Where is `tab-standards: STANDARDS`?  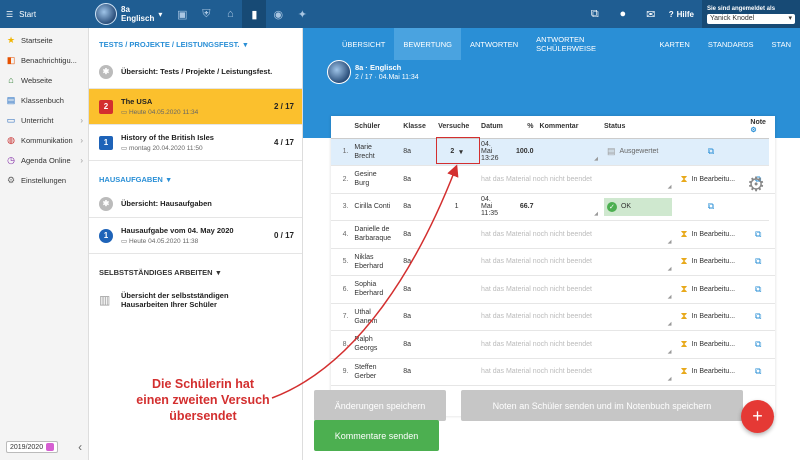 tab-standards: STANDARDS is located at coordinates (731, 44).